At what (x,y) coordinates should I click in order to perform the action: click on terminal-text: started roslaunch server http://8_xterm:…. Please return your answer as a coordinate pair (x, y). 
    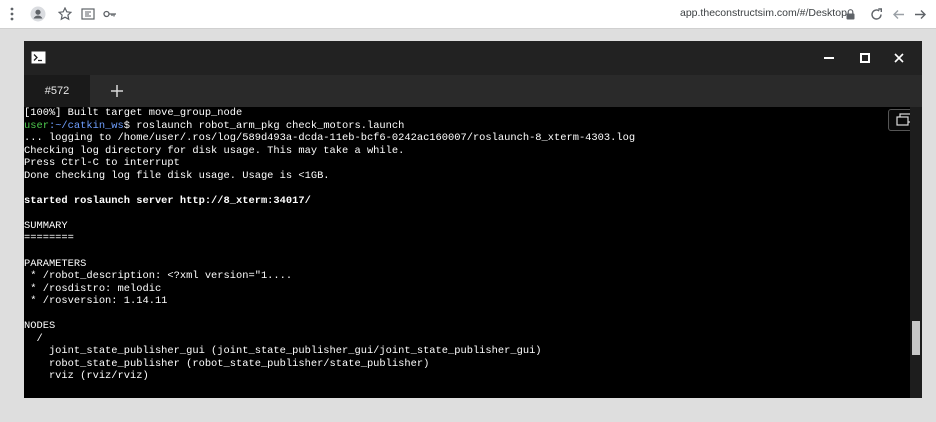
    Looking at the image, I should click on (167, 200).